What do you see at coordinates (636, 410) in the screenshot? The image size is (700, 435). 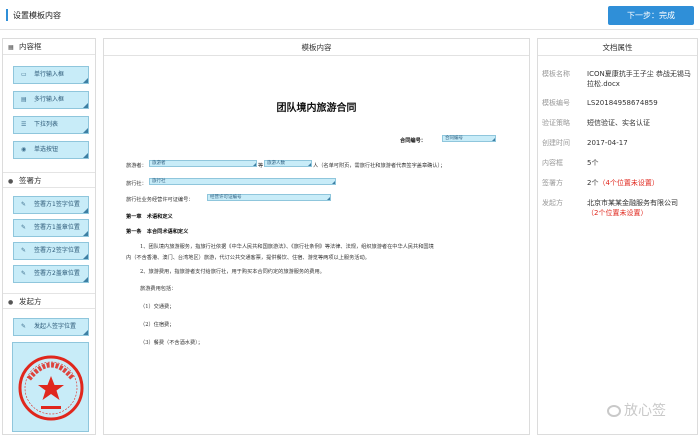 I see `watermark: 放心签` at bounding box center [636, 410].